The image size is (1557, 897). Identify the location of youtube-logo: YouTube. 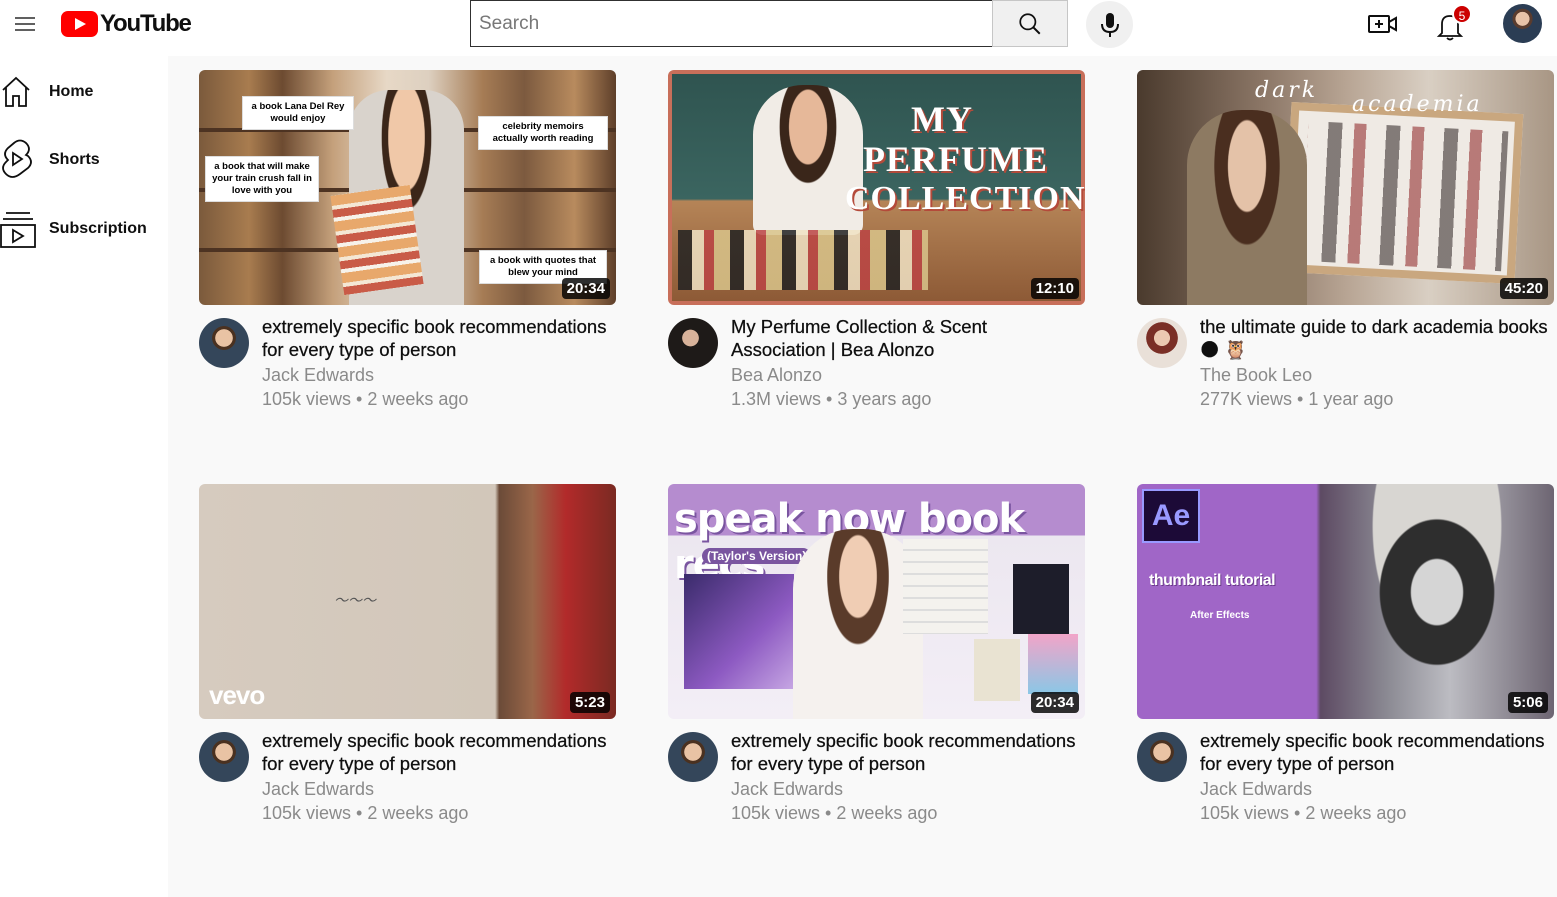
(126, 24).